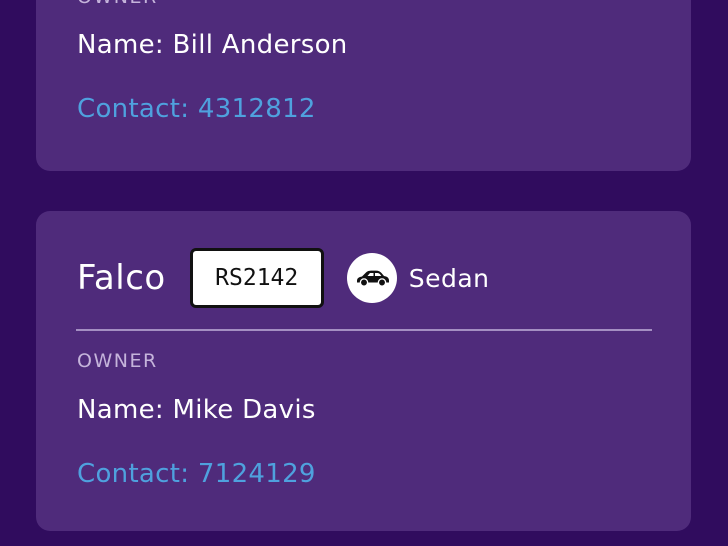  I want to click on owner-contact-link: Contact: 7124129, so click(196, 474).